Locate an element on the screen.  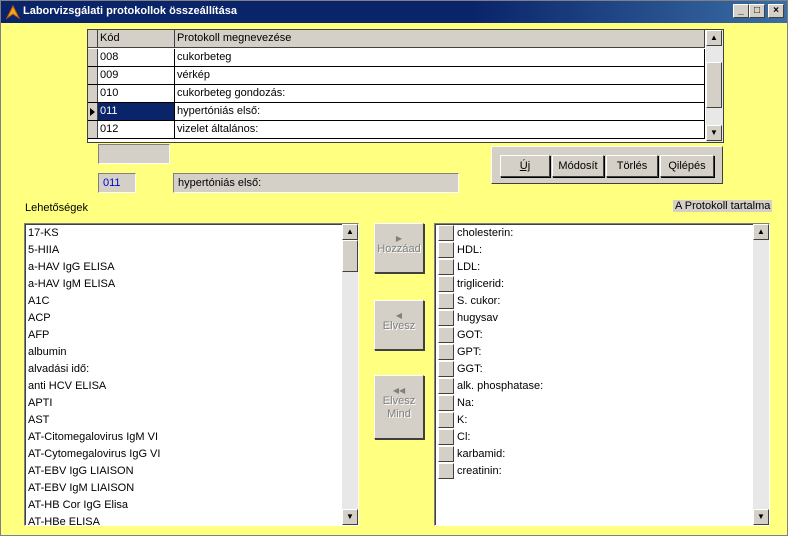
list-item: AT-Citomegalovirus IgM VI is located at coordinates (93, 437).